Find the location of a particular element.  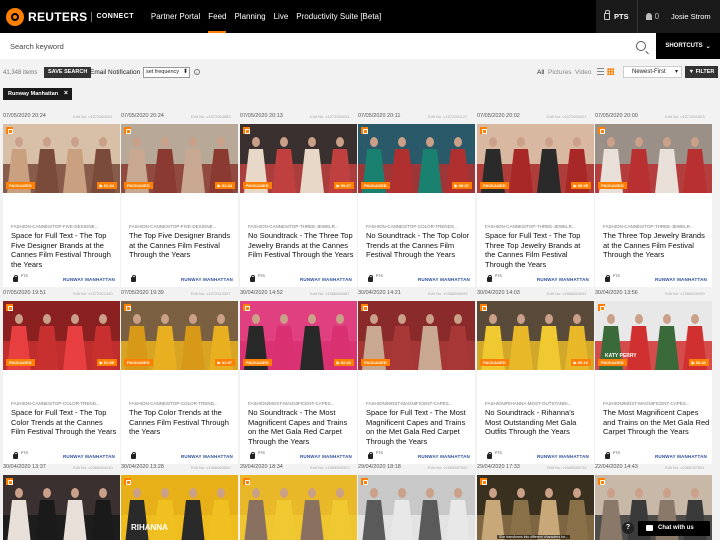

frequency-select: set frequency is located at coordinates (166, 72).